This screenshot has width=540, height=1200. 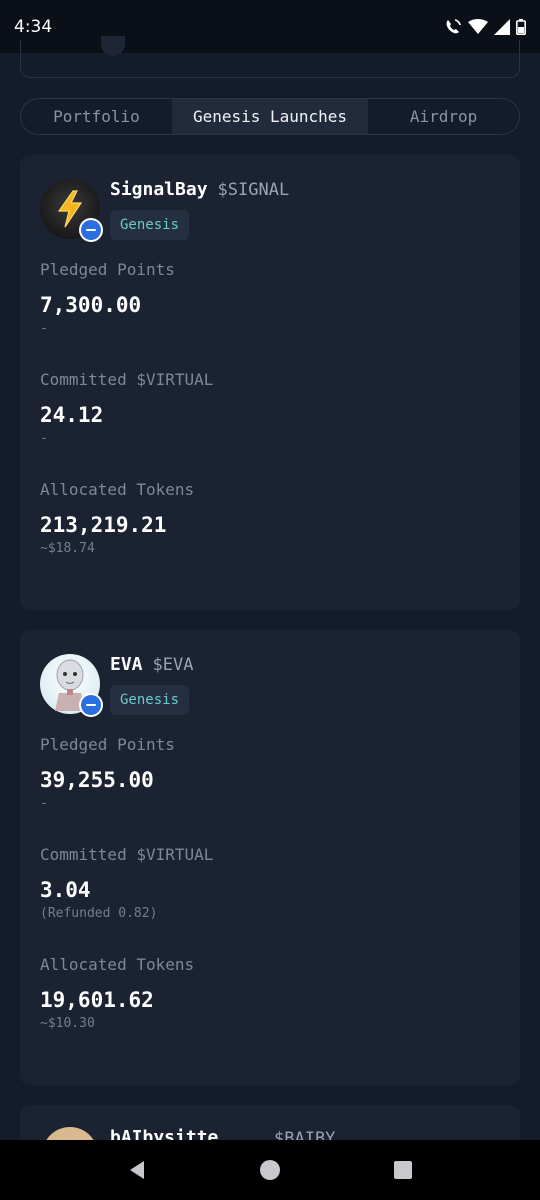 I want to click on metric-pledged-points: Pledged Points 7,300.00 -, so click(x=107, y=298).